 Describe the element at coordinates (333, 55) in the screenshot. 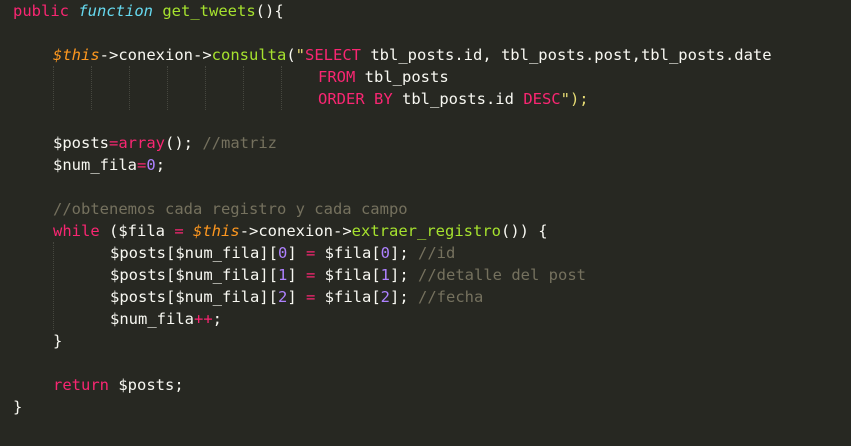

I see `sql-keyword-select: SELECT` at that location.